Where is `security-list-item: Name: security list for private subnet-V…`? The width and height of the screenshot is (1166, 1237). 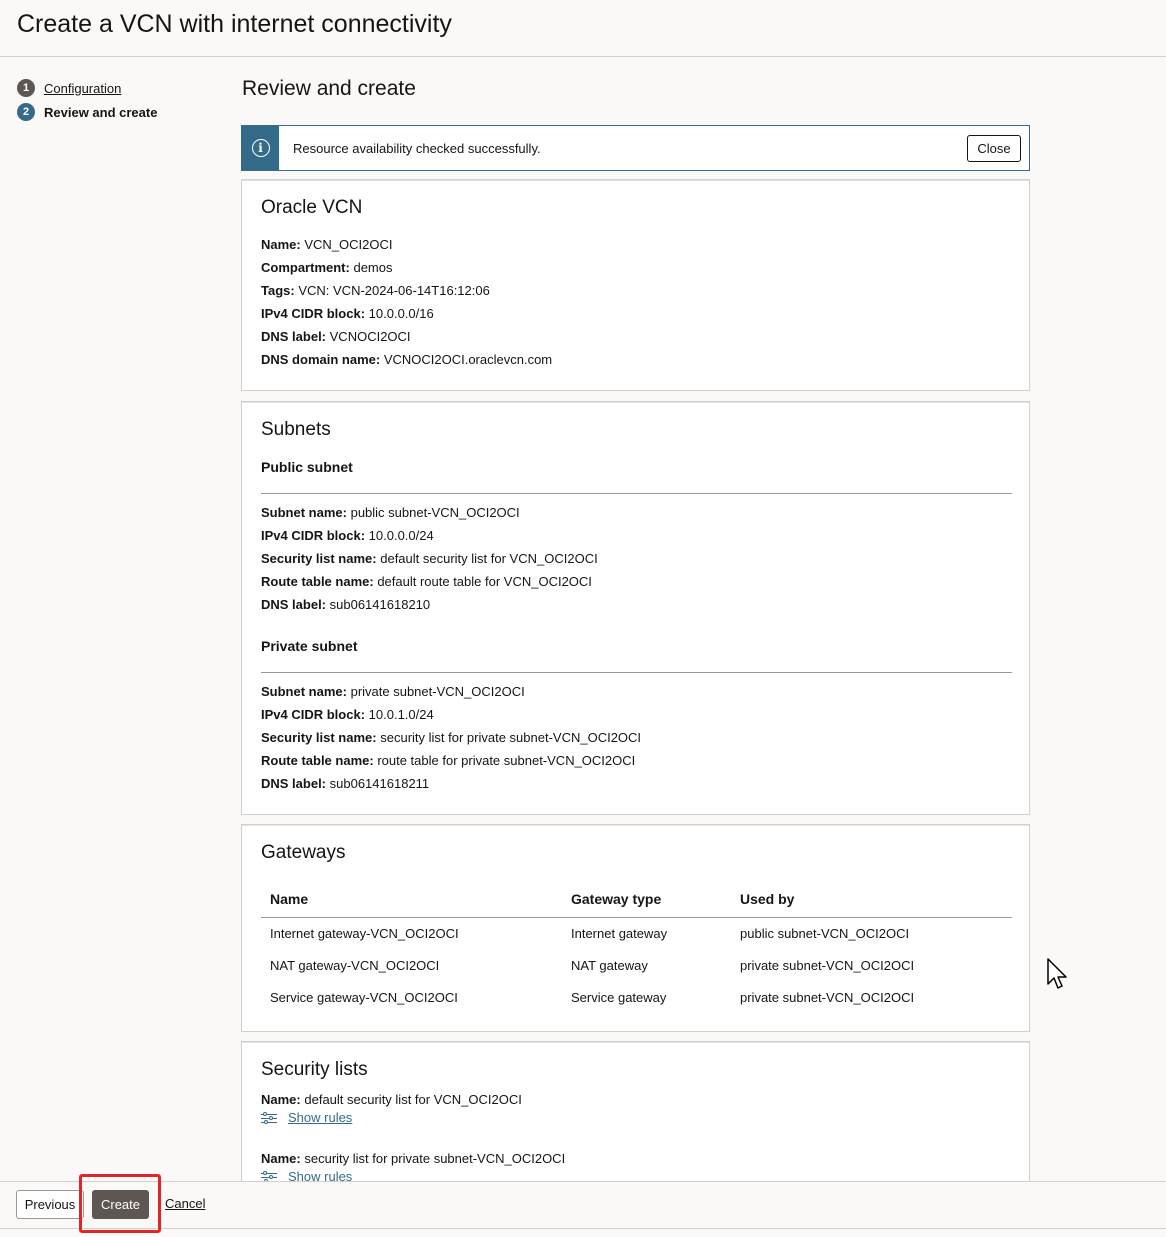
security-list-item: Name: security list for private subnet-V… is located at coordinates (413, 1165).